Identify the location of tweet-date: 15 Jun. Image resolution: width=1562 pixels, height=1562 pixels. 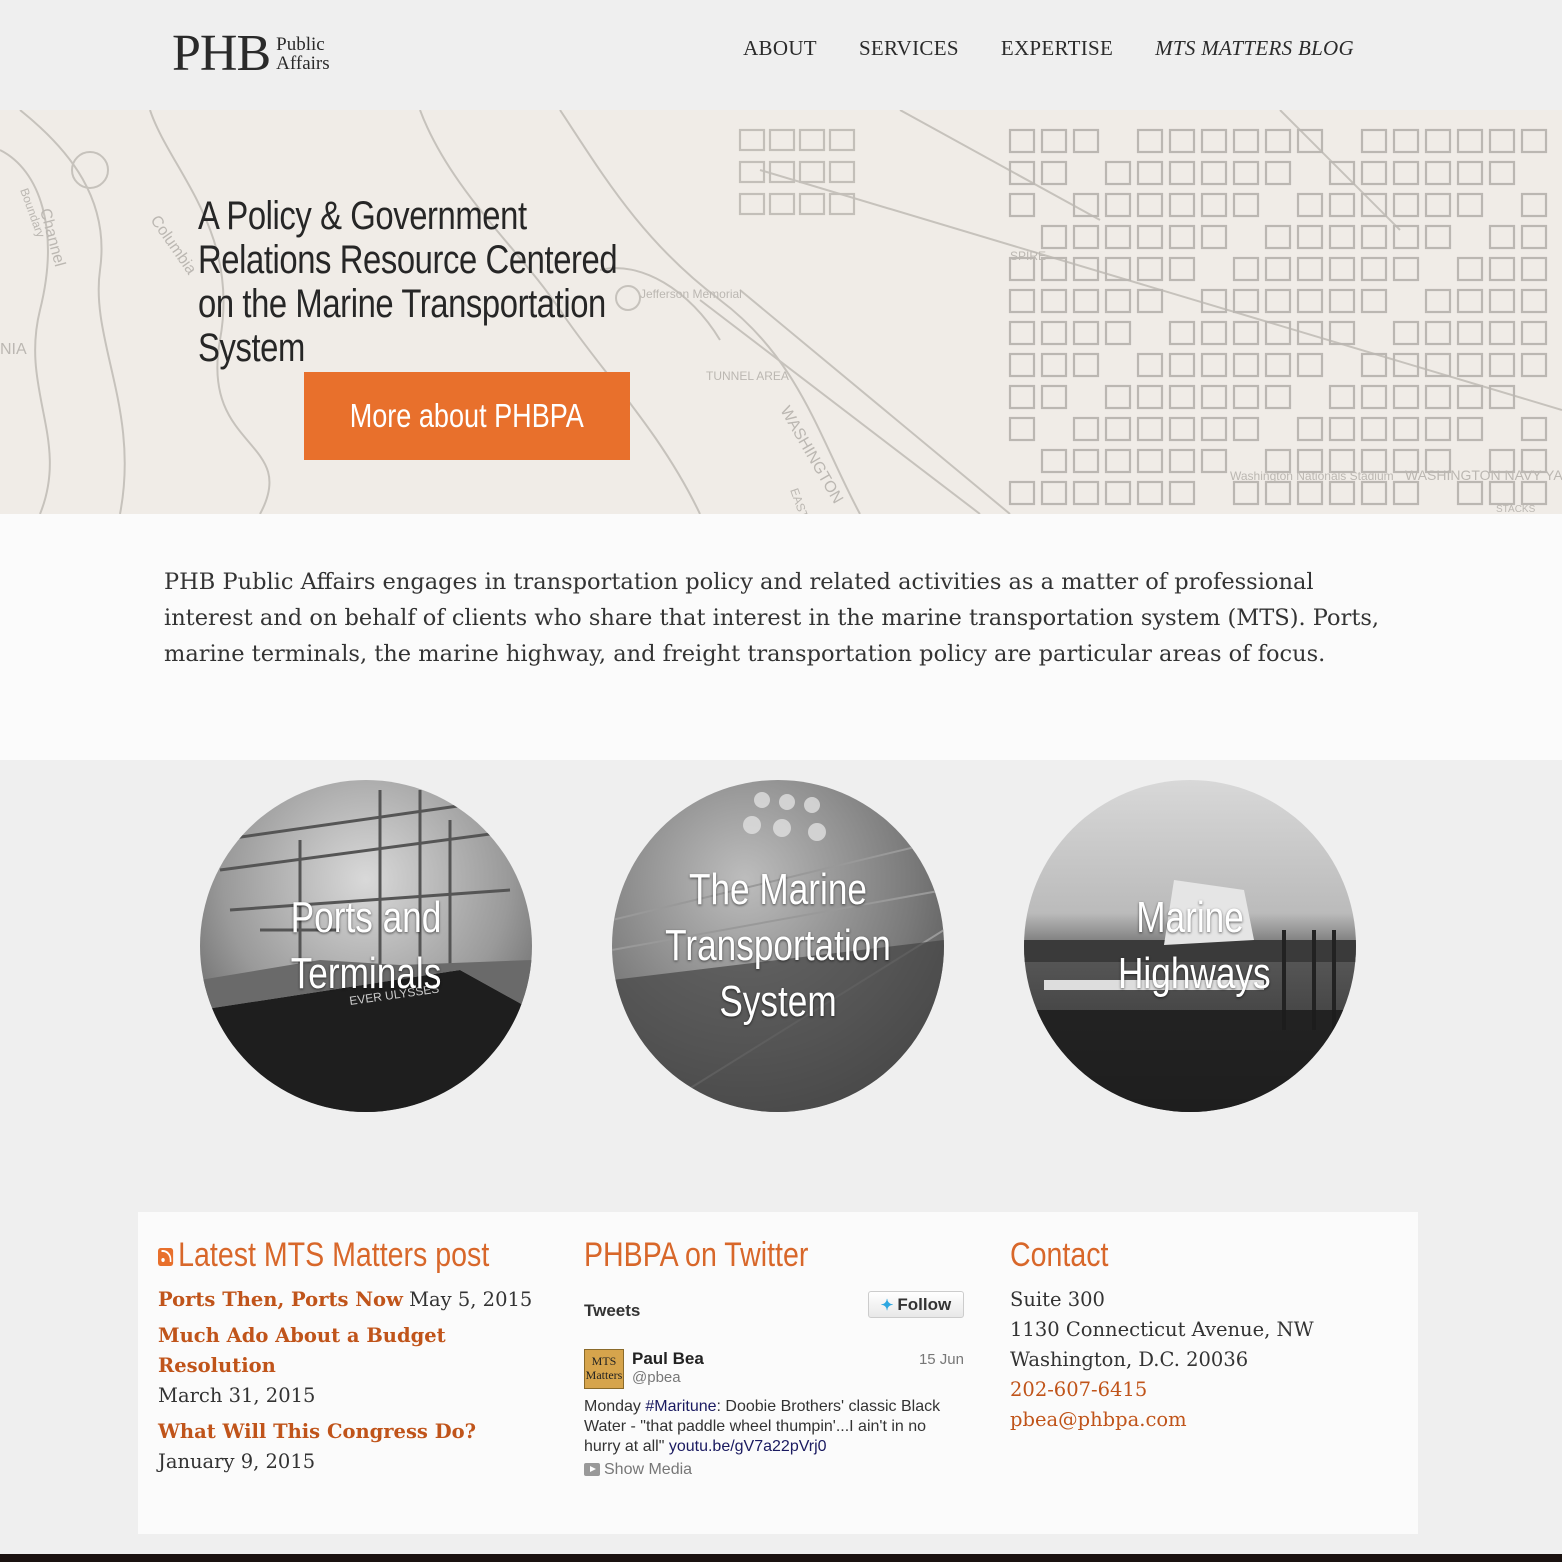
(941, 1359).